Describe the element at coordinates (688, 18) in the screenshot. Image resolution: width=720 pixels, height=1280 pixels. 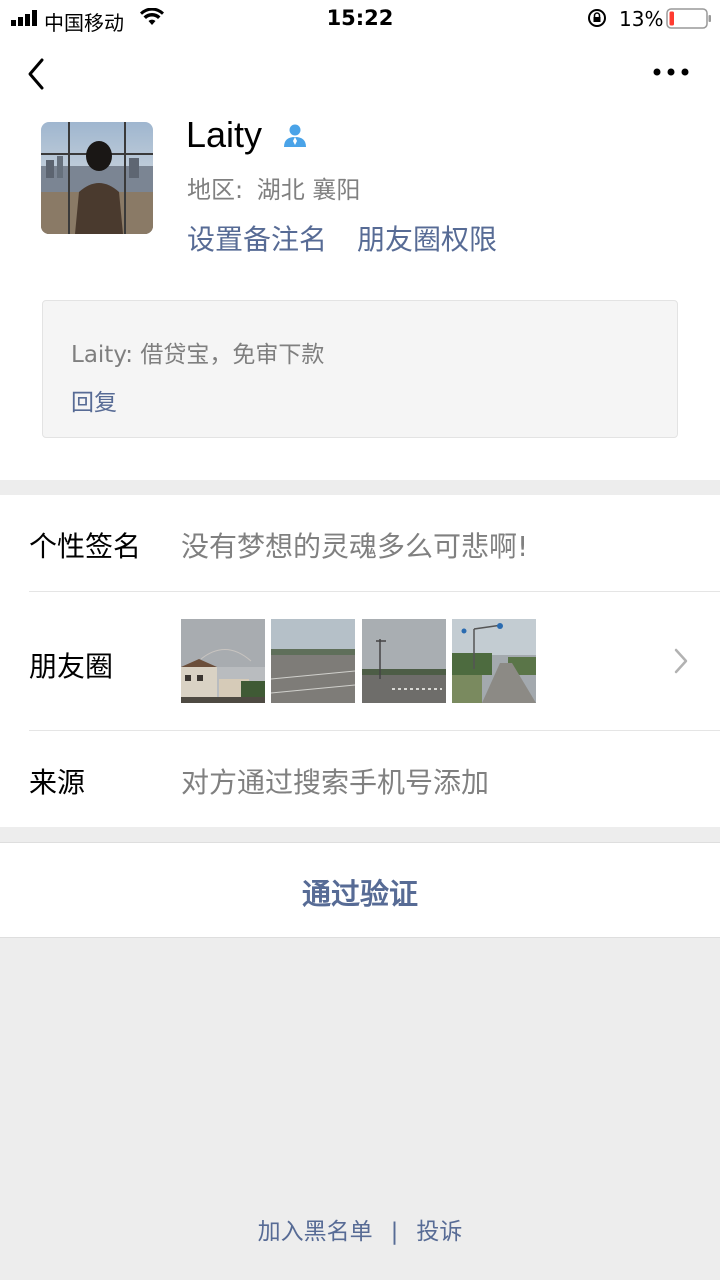
I see `battery-icon` at that location.